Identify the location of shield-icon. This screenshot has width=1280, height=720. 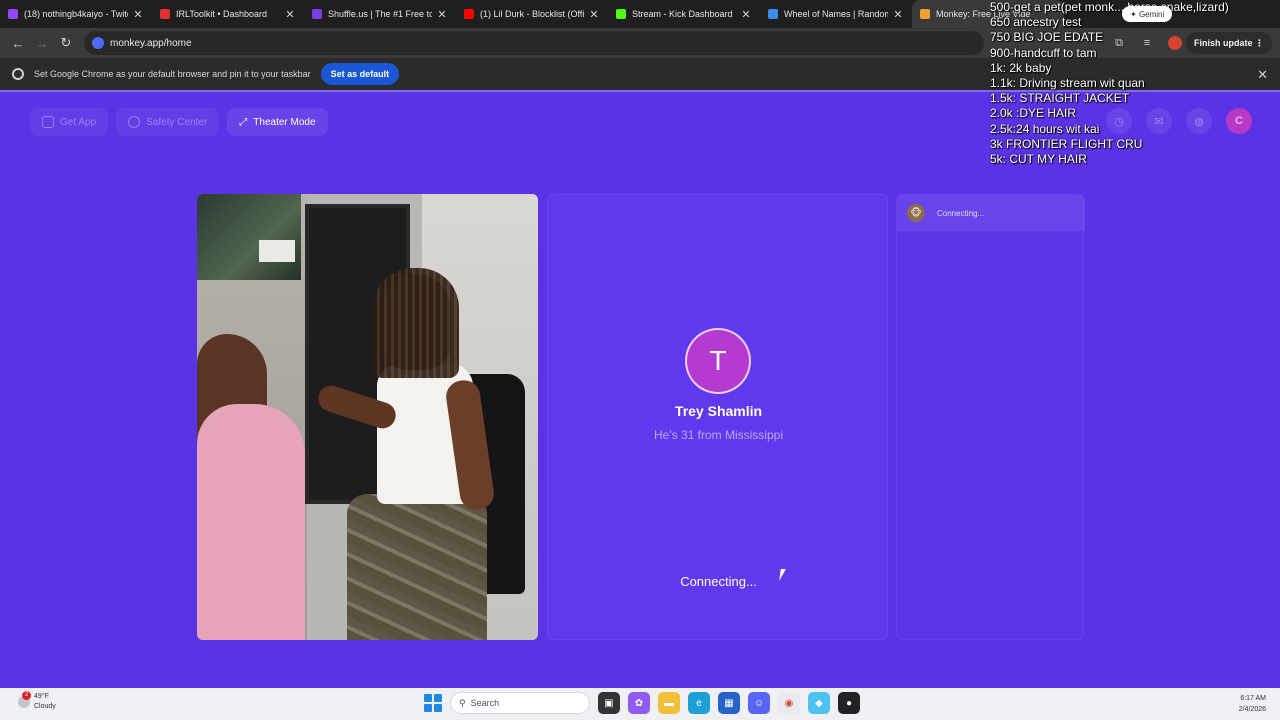
(134, 122).